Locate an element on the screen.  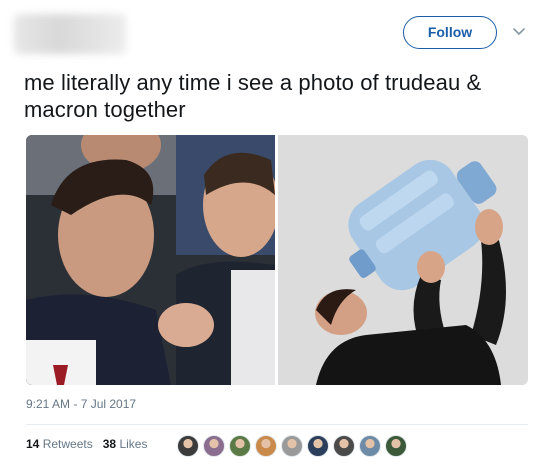
retweets-label: Retweets is located at coordinates (67, 444).